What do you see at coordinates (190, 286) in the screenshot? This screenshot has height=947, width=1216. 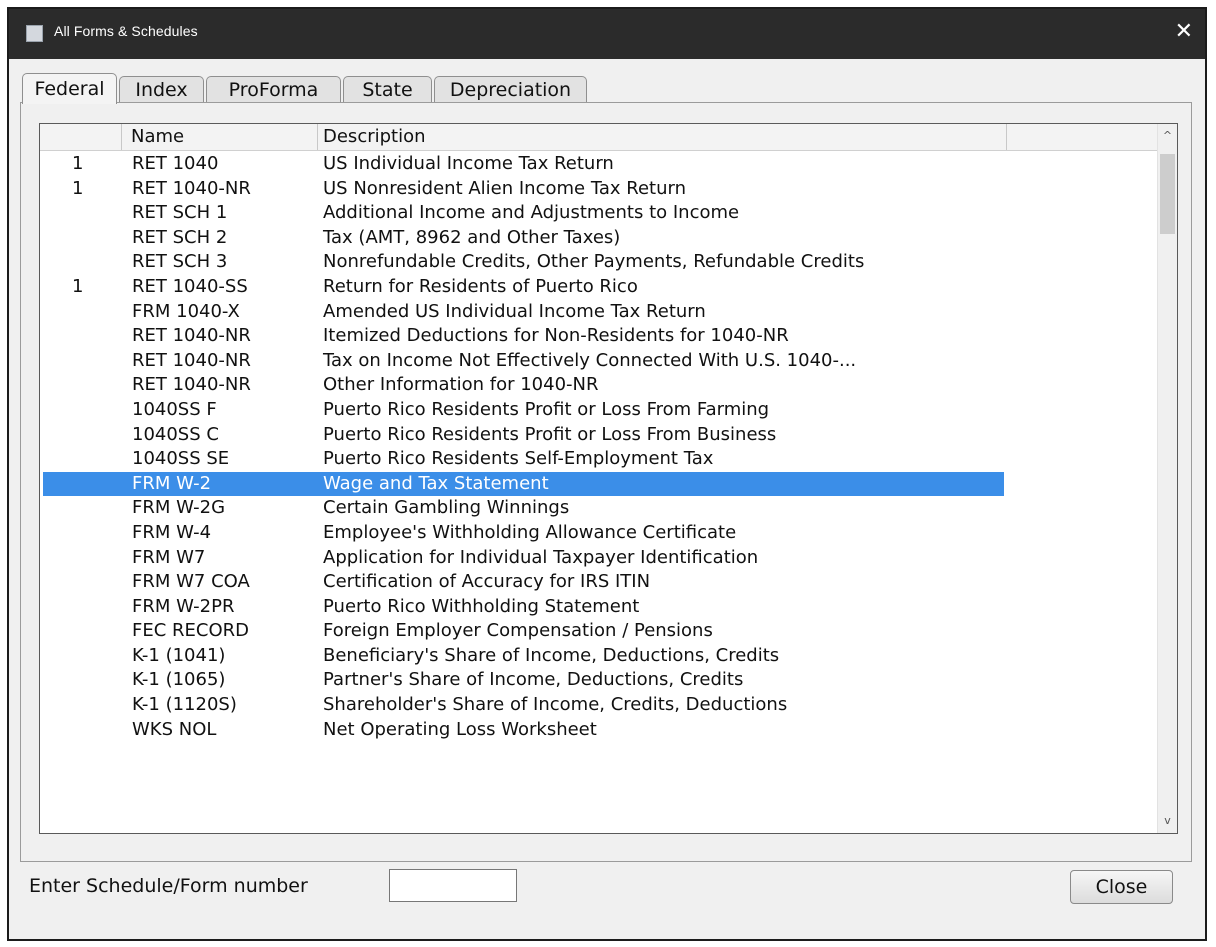 I see `row-name: RET 1040-SS` at bounding box center [190, 286].